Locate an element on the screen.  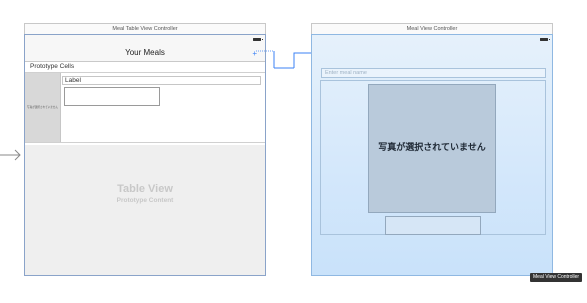
photo-image-view: 写真が選択されていません is located at coordinates (432, 148).